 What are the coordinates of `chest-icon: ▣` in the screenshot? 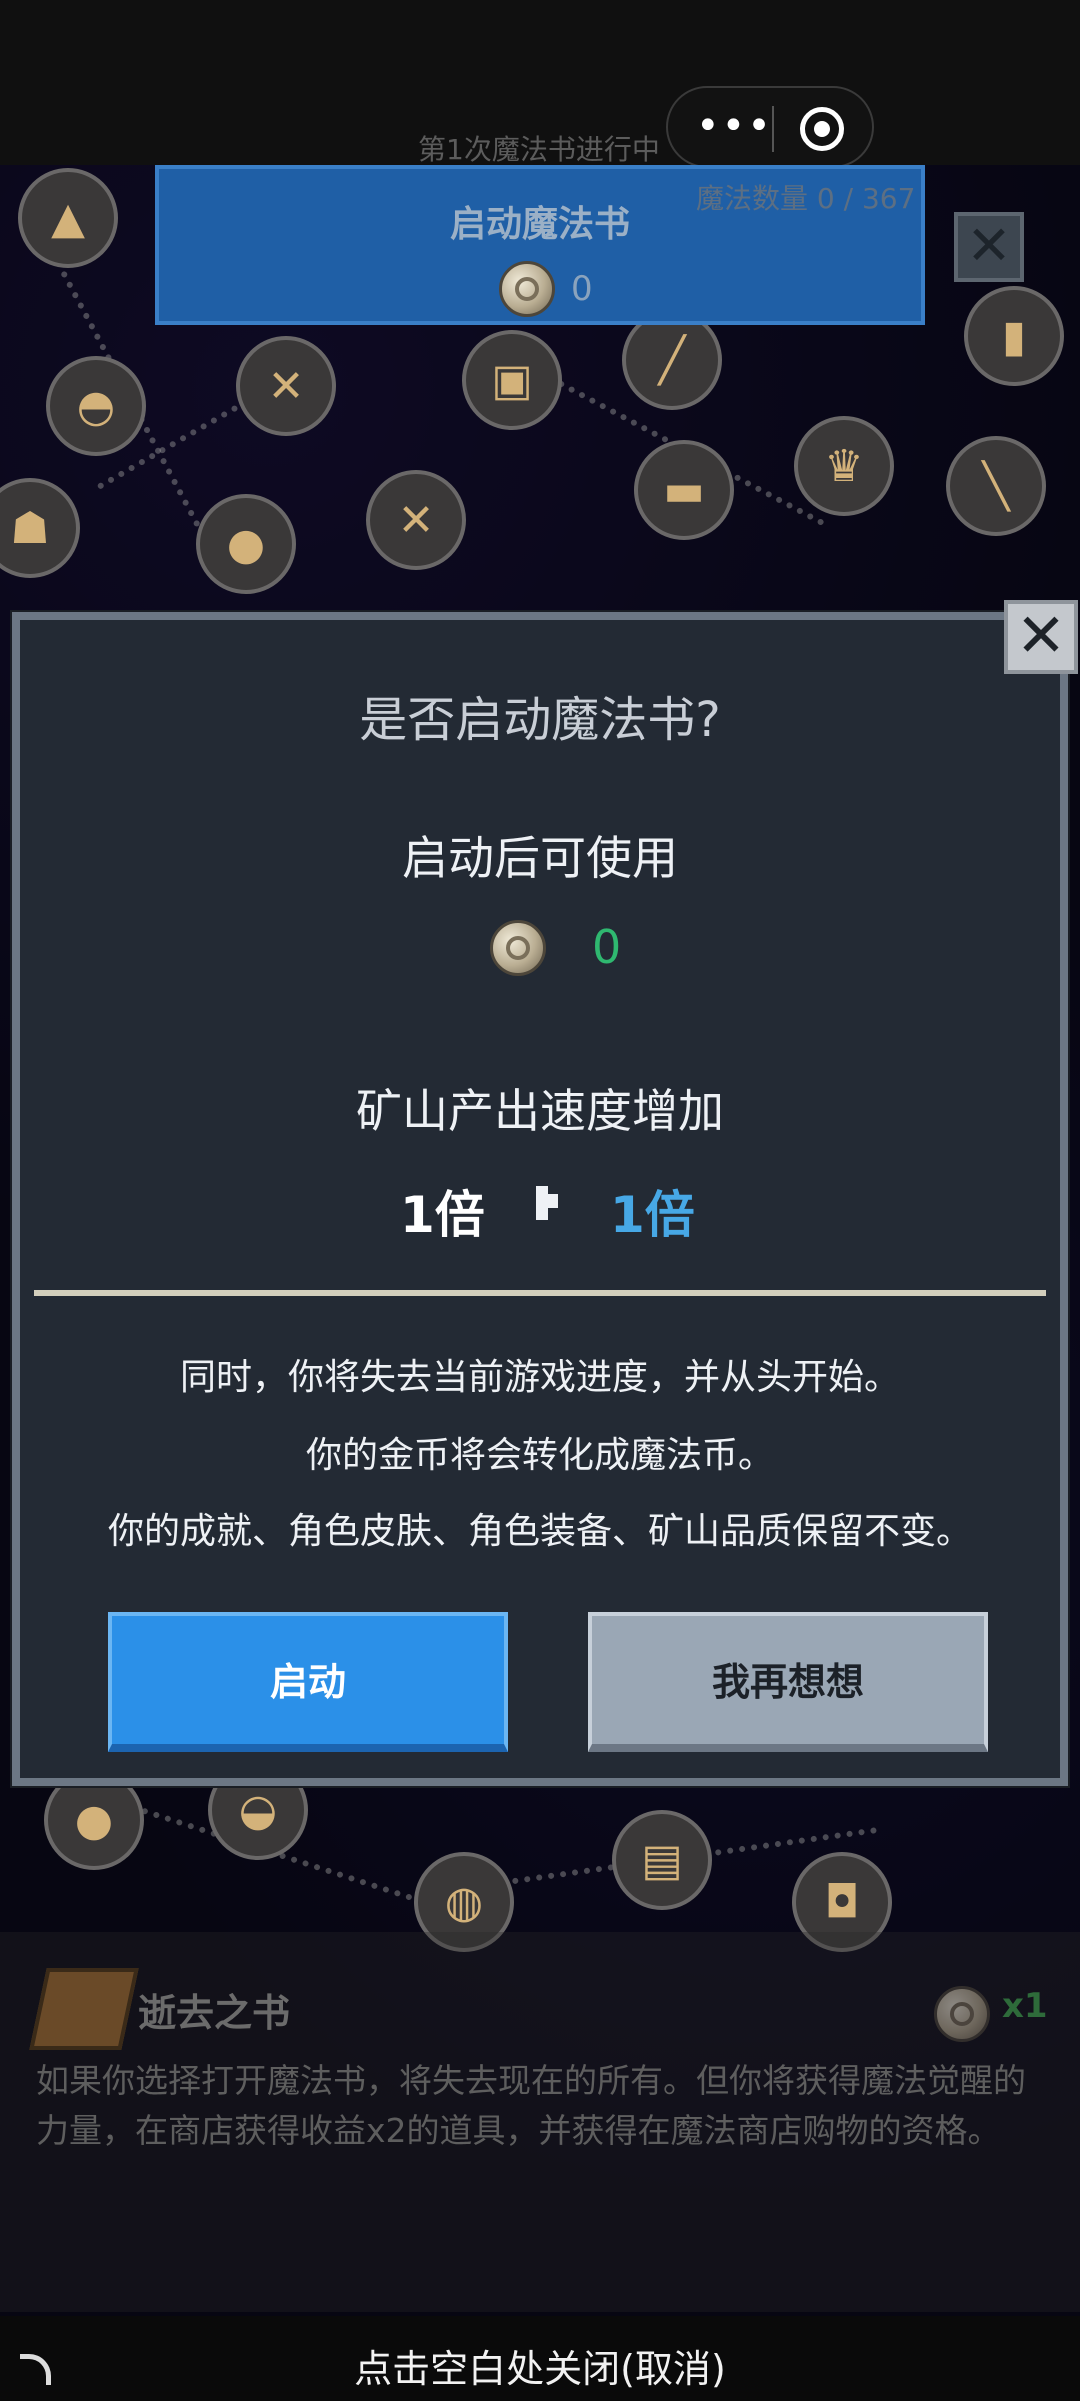 It's located at (512, 380).